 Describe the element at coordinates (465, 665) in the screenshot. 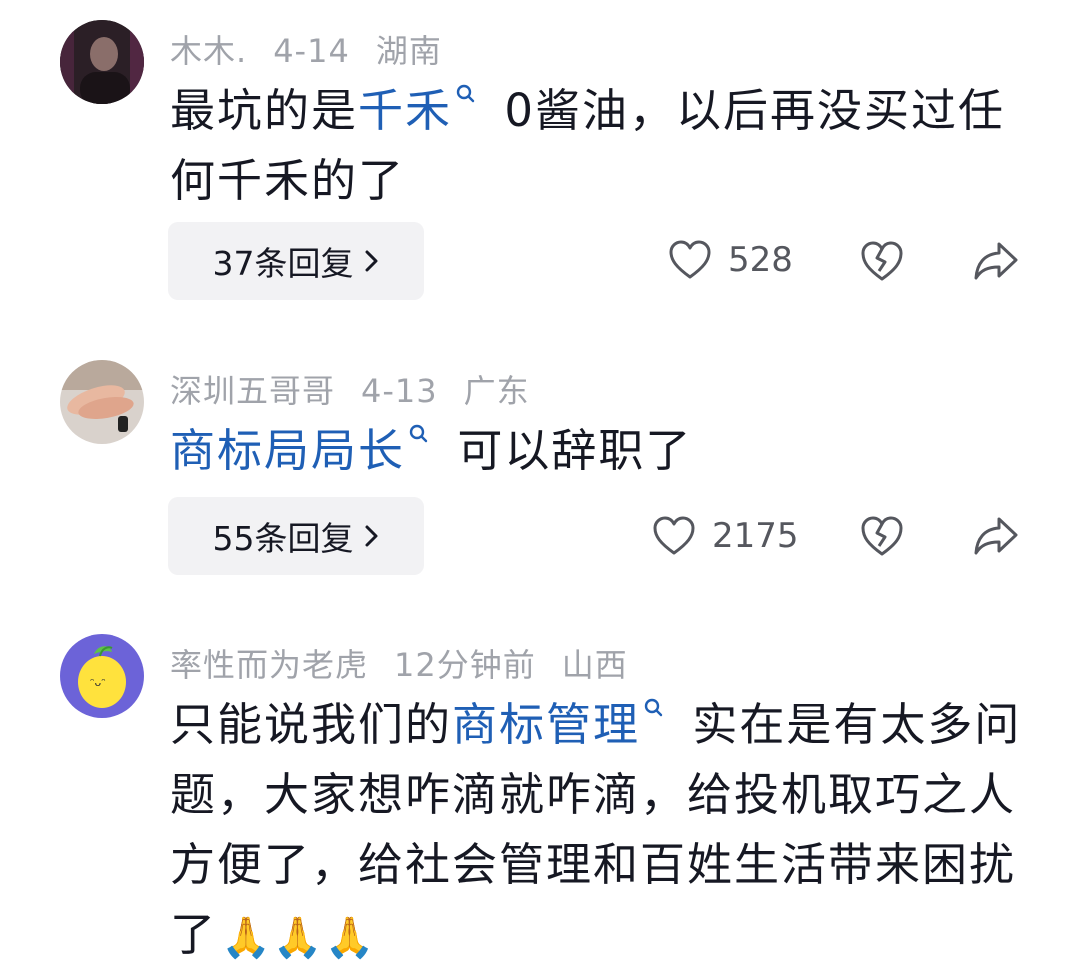

I see `comment-date: 12分钟前` at that location.